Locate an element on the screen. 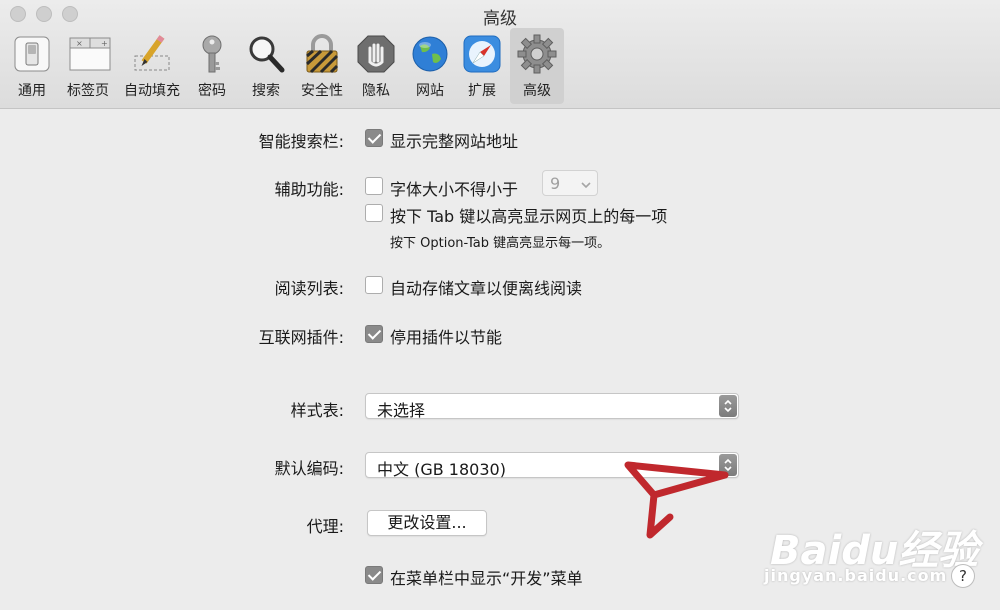 The width and height of the screenshot is (1000, 610). internet-plugins-label: 互联网插件: is located at coordinates (301, 337).